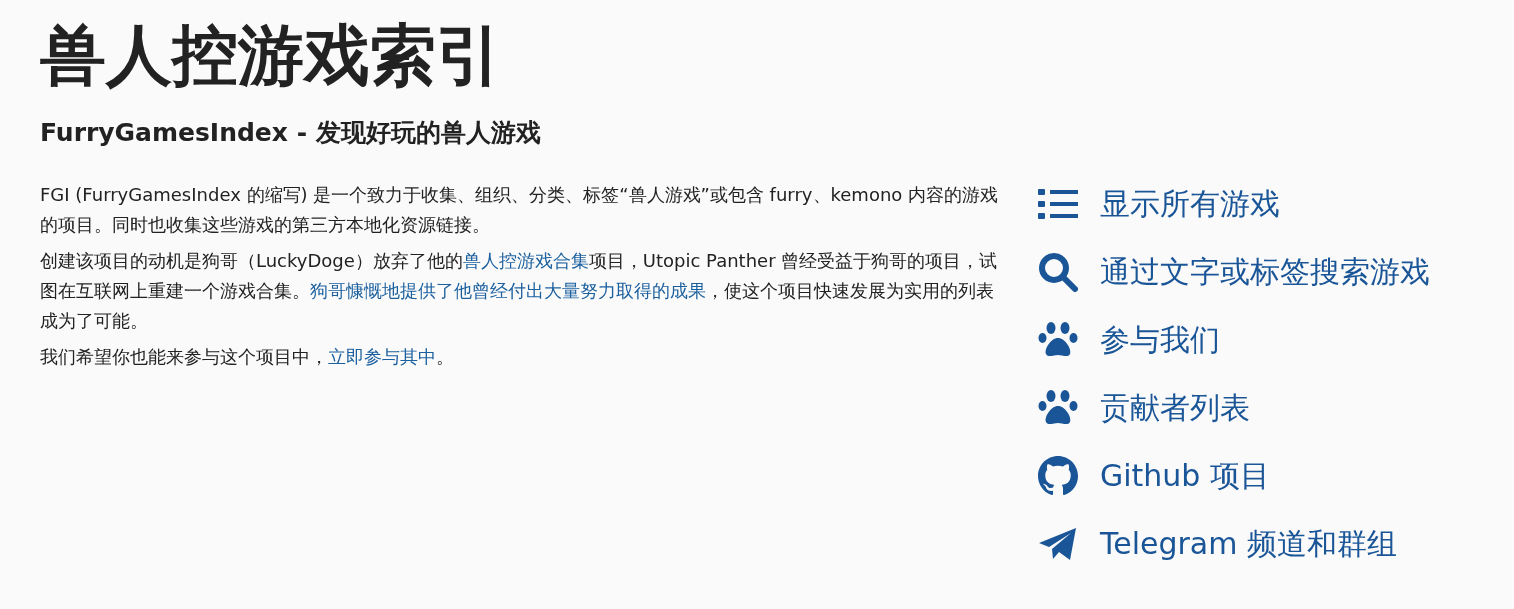  What do you see at coordinates (271, 56) in the screenshot?
I see `page-title: 兽人控游戏索引` at bounding box center [271, 56].